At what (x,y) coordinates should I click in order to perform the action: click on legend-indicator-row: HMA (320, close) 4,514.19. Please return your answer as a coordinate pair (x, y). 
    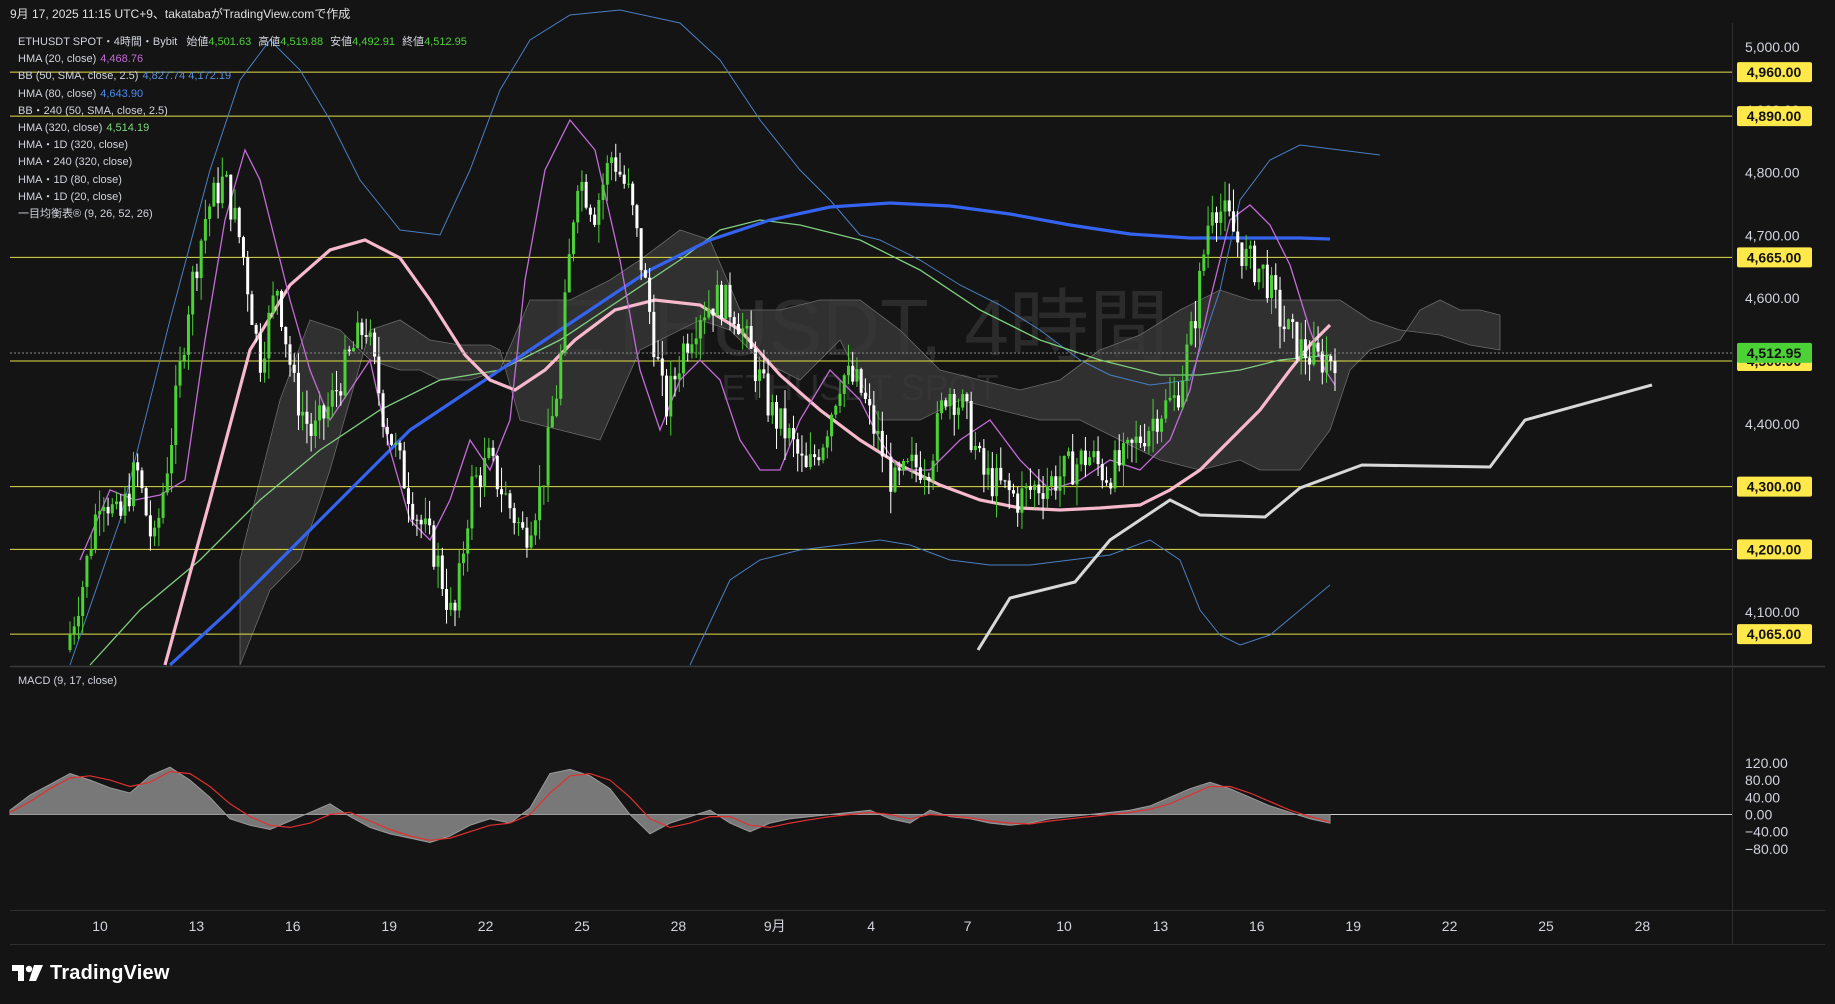
    Looking at the image, I should click on (242, 128).